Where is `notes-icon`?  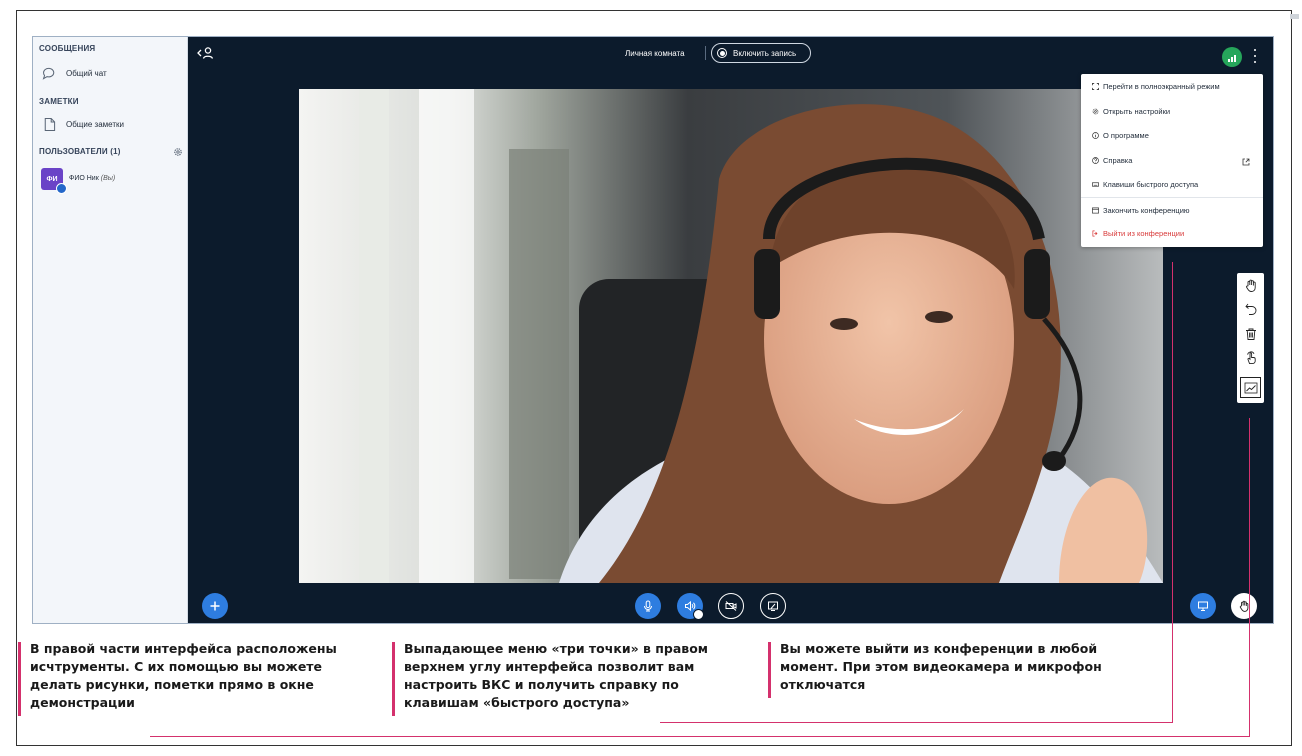
notes-icon is located at coordinates (50, 124).